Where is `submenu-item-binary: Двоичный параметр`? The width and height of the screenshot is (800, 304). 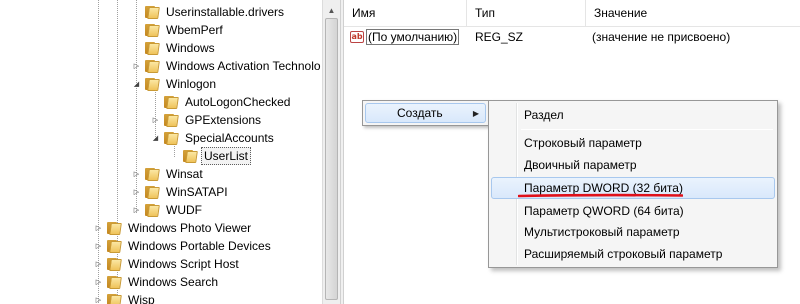 submenu-item-binary: Двоичный параметр is located at coordinates (633, 165).